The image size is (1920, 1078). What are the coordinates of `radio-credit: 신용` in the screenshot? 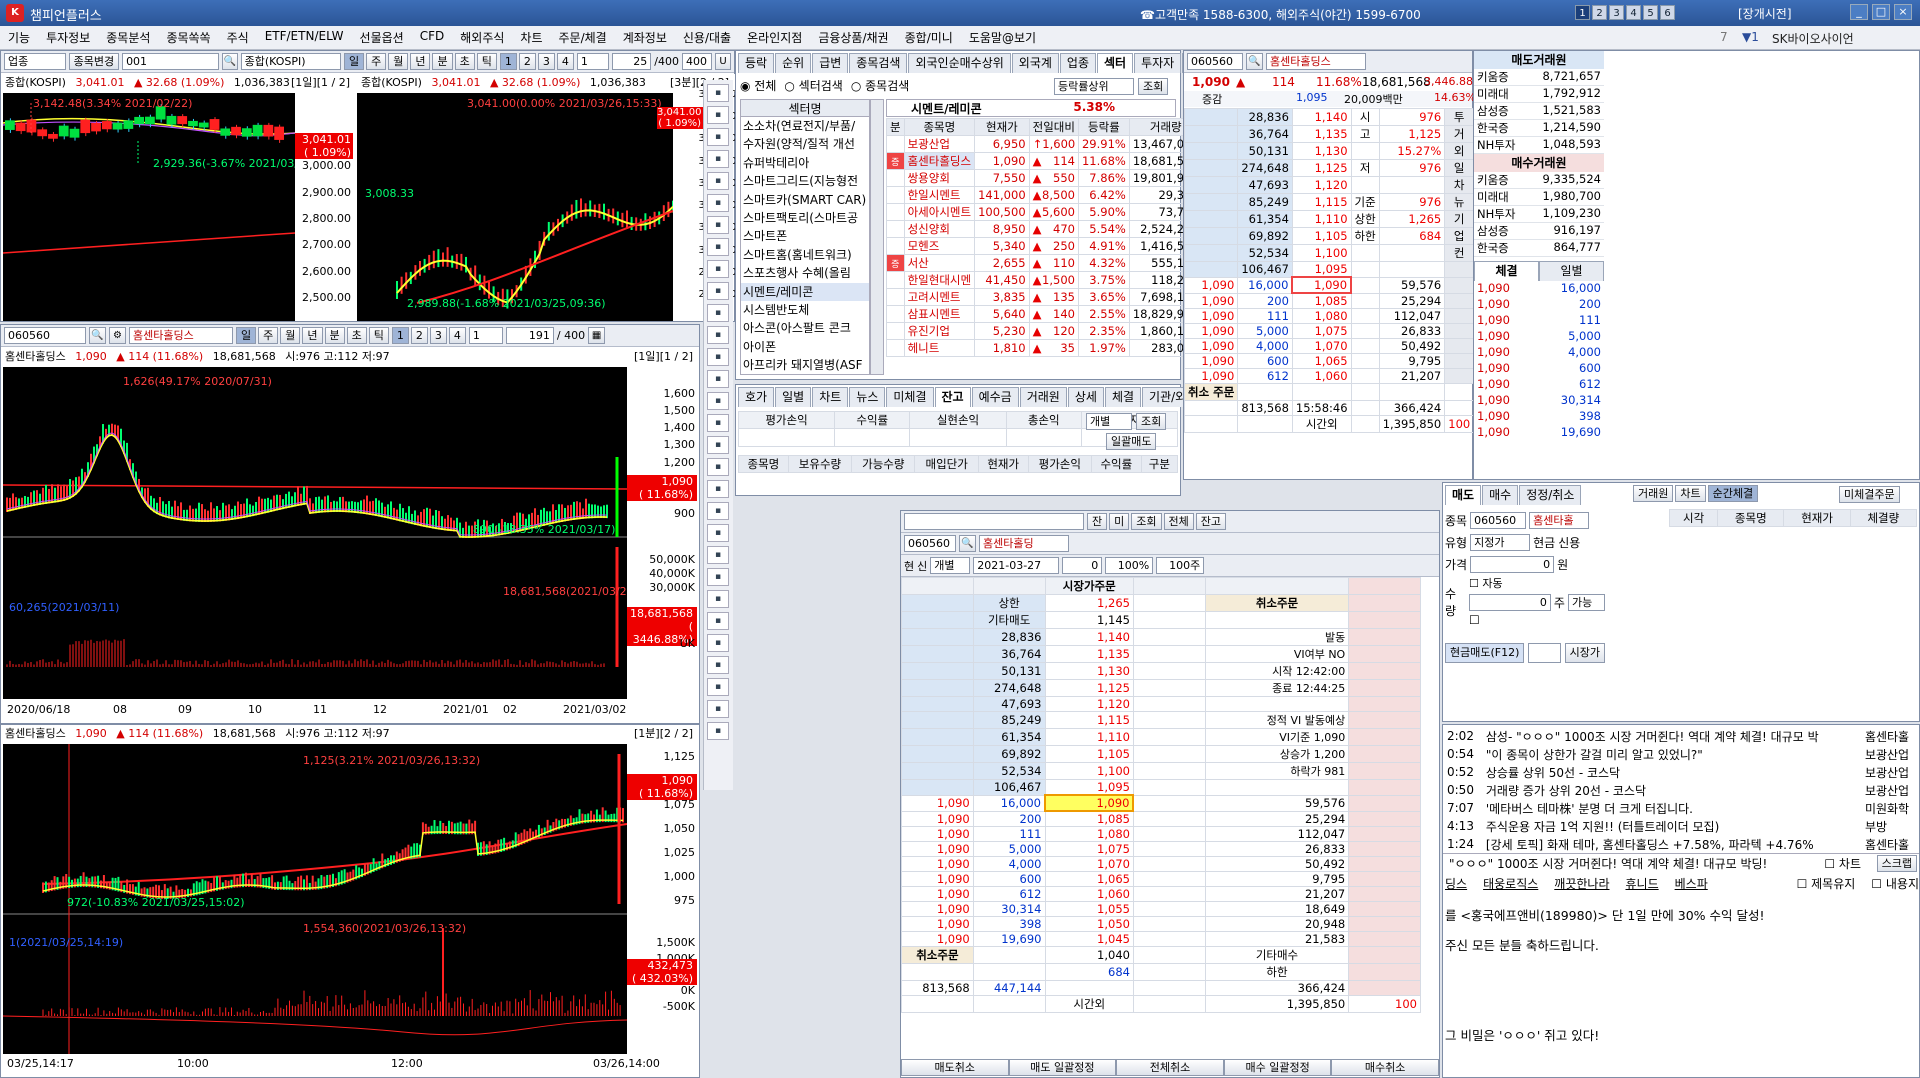 It's located at (1569, 542).